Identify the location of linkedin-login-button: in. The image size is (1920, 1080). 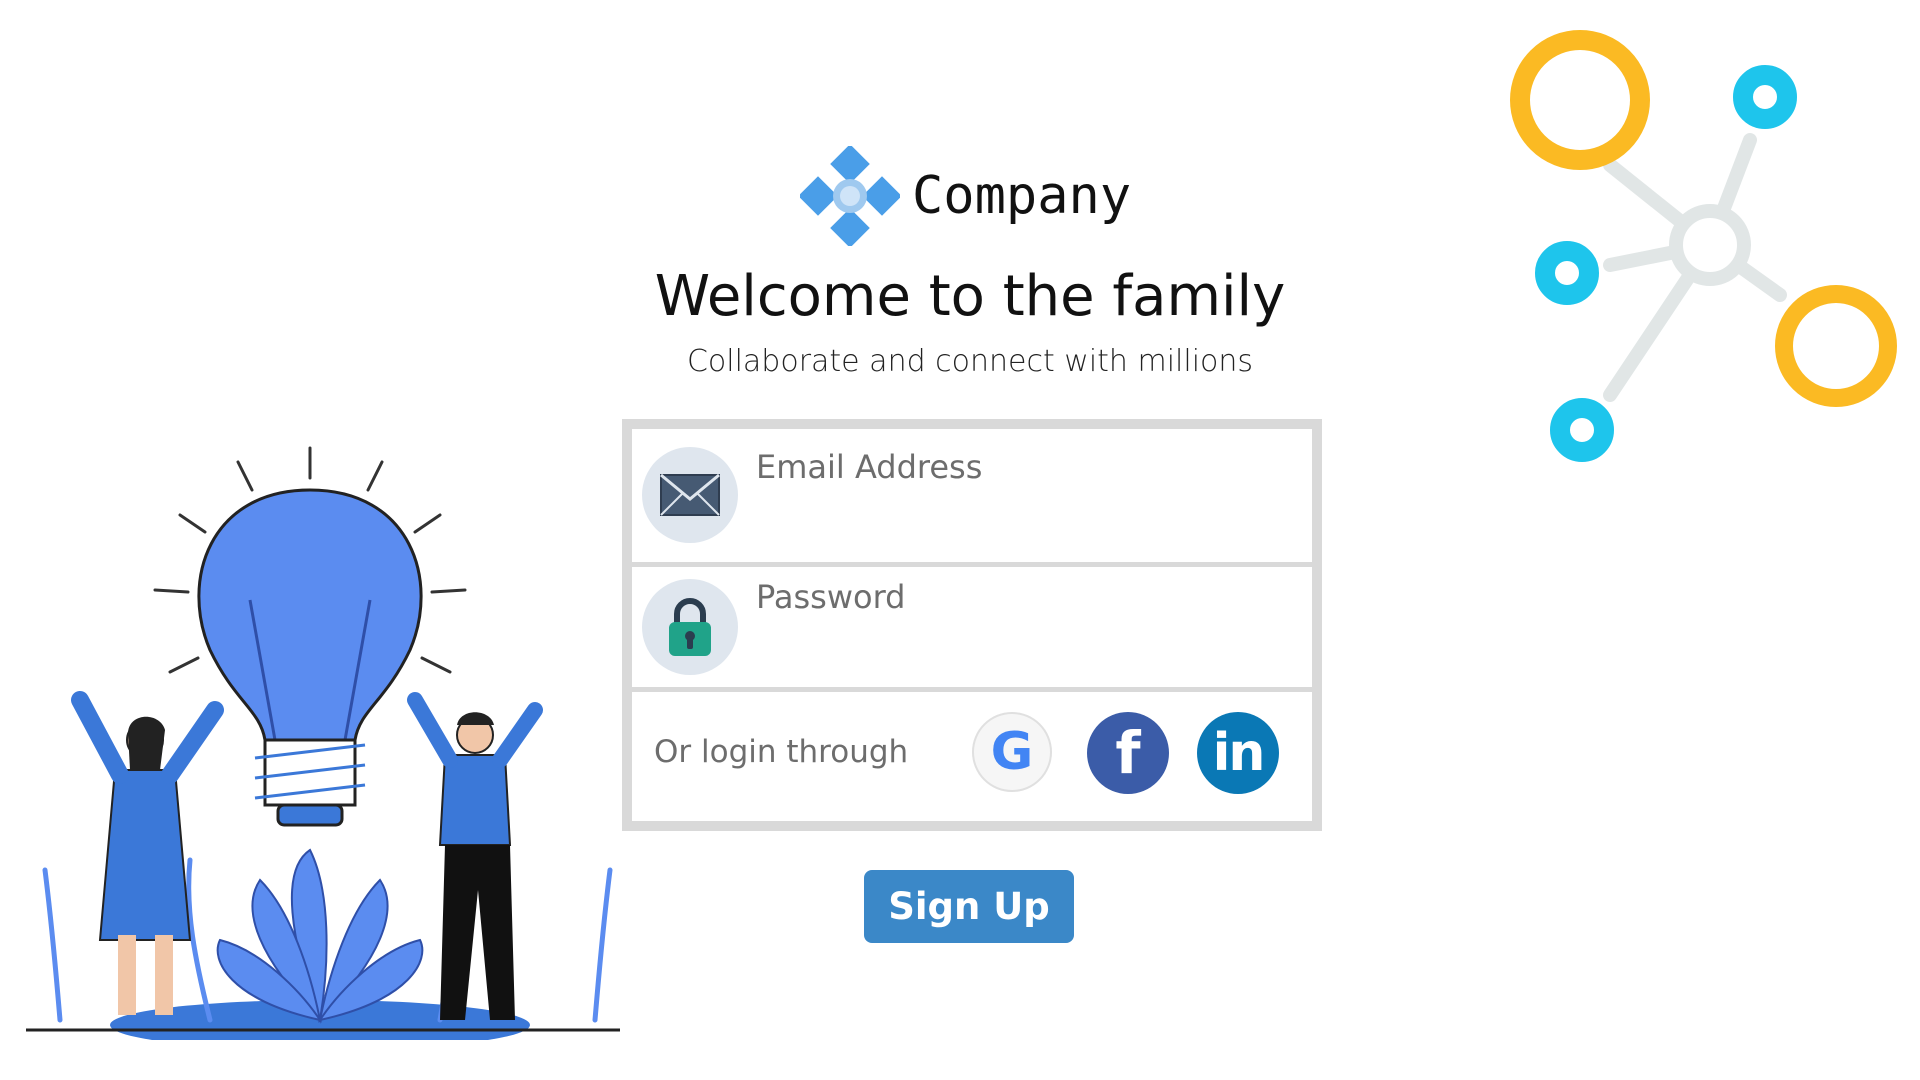
(1238, 753).